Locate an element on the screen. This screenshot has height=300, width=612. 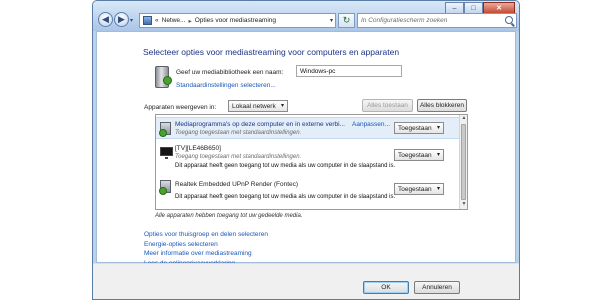
show-devices-label: Apparaten weergeven in: is located at coordinates (180, 107).